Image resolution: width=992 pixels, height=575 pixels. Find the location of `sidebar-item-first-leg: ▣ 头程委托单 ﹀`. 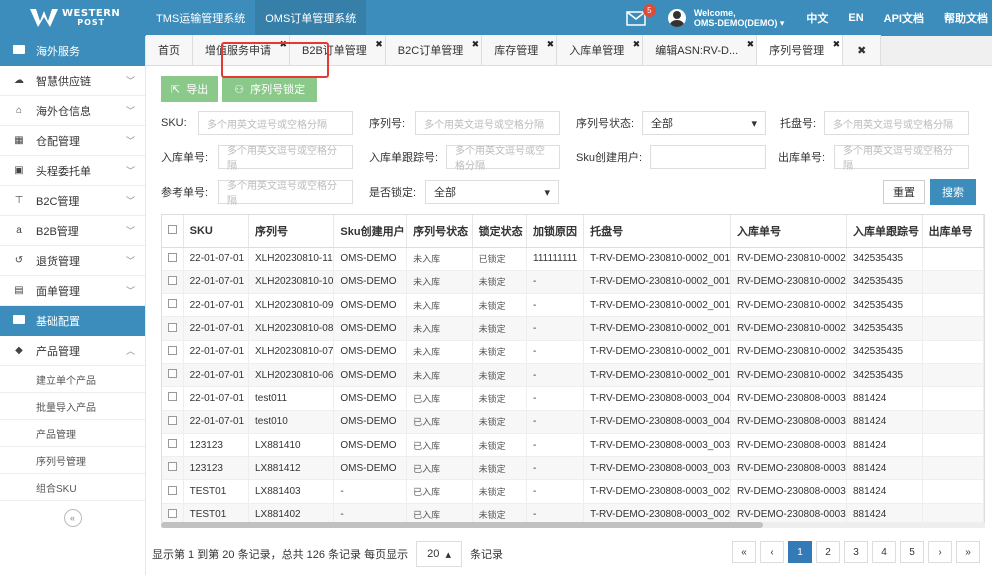

sidebar-item-first-leg: ▣ 头程委托单 ﹀ is located at coordinates (72, 171).